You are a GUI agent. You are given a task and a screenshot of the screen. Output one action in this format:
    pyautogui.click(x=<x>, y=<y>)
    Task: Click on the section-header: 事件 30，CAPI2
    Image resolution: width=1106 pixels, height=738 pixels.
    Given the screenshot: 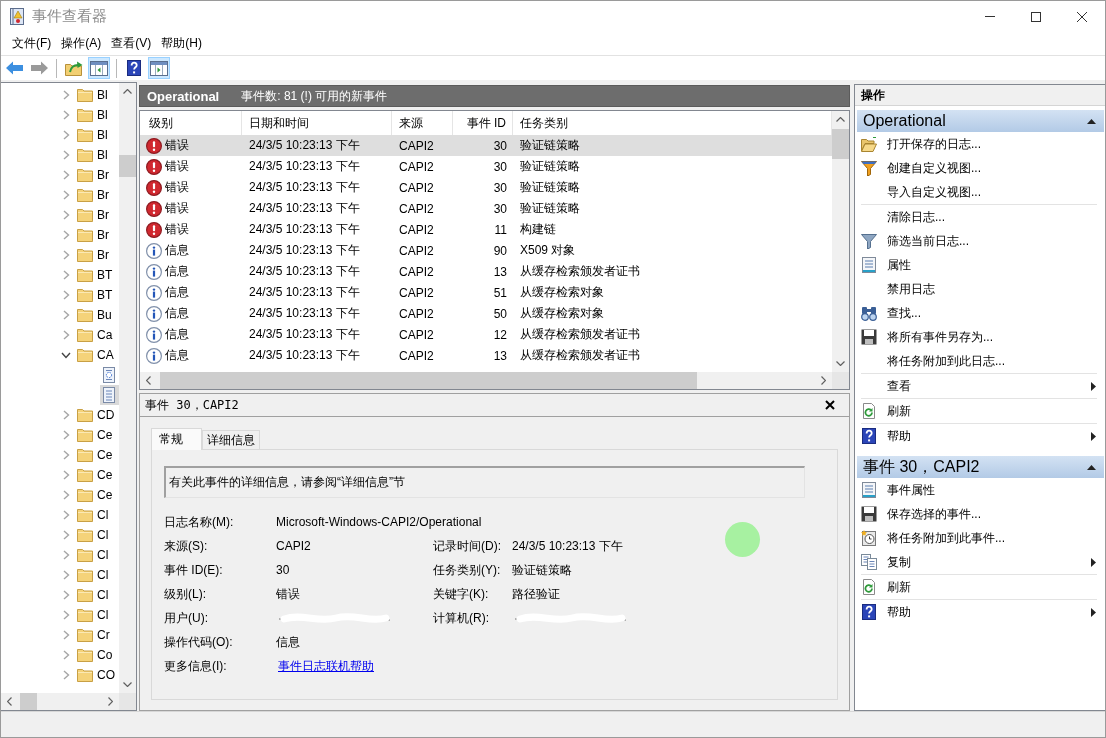 What is the action you would take?
    pyautogui.click(x=980, y=467)
    